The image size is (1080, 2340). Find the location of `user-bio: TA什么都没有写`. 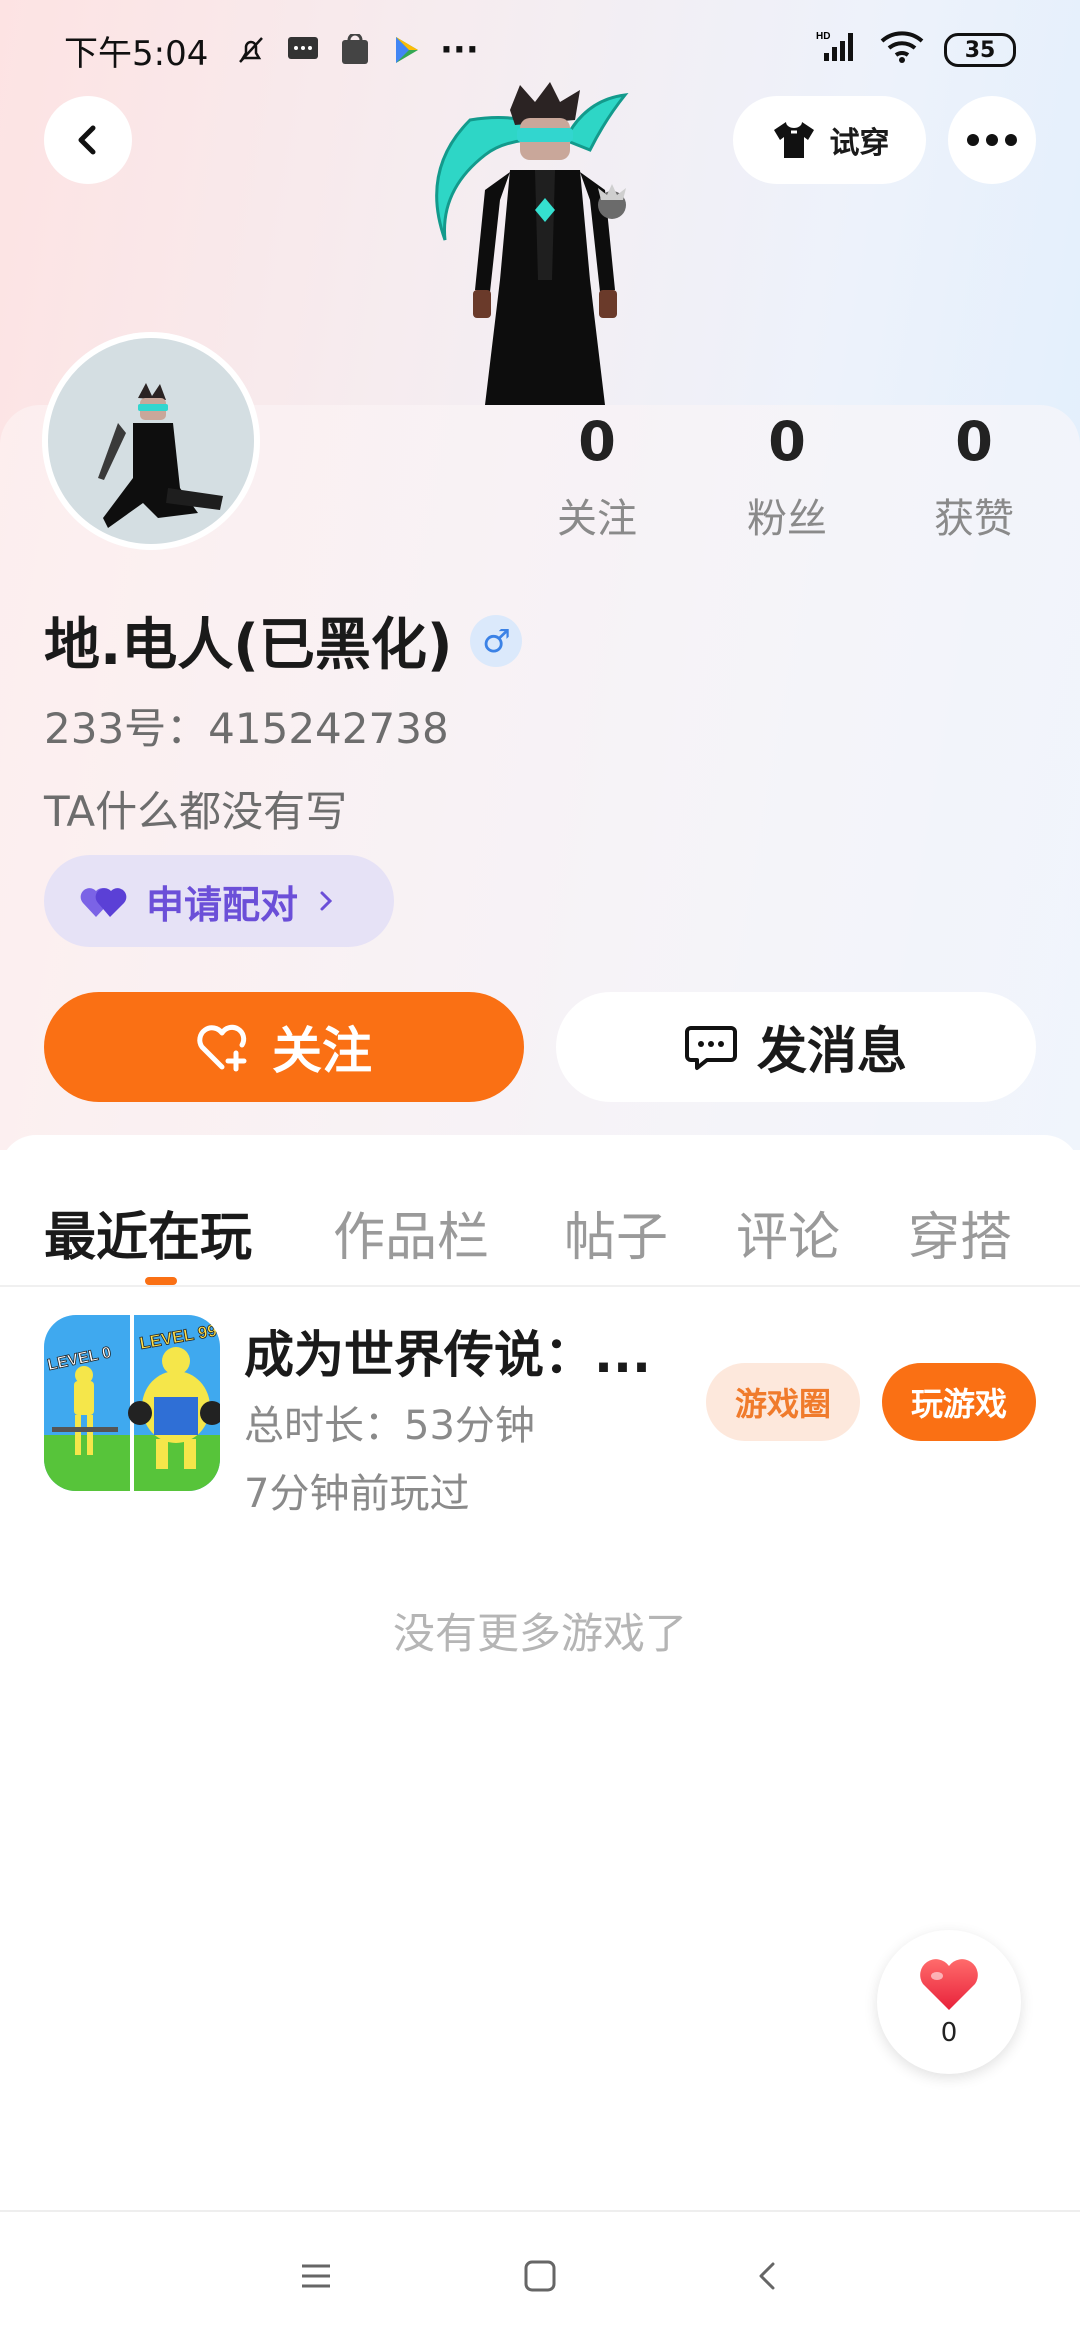

user-bio: TA什么都没有写 is located at coordinates (196, 811).